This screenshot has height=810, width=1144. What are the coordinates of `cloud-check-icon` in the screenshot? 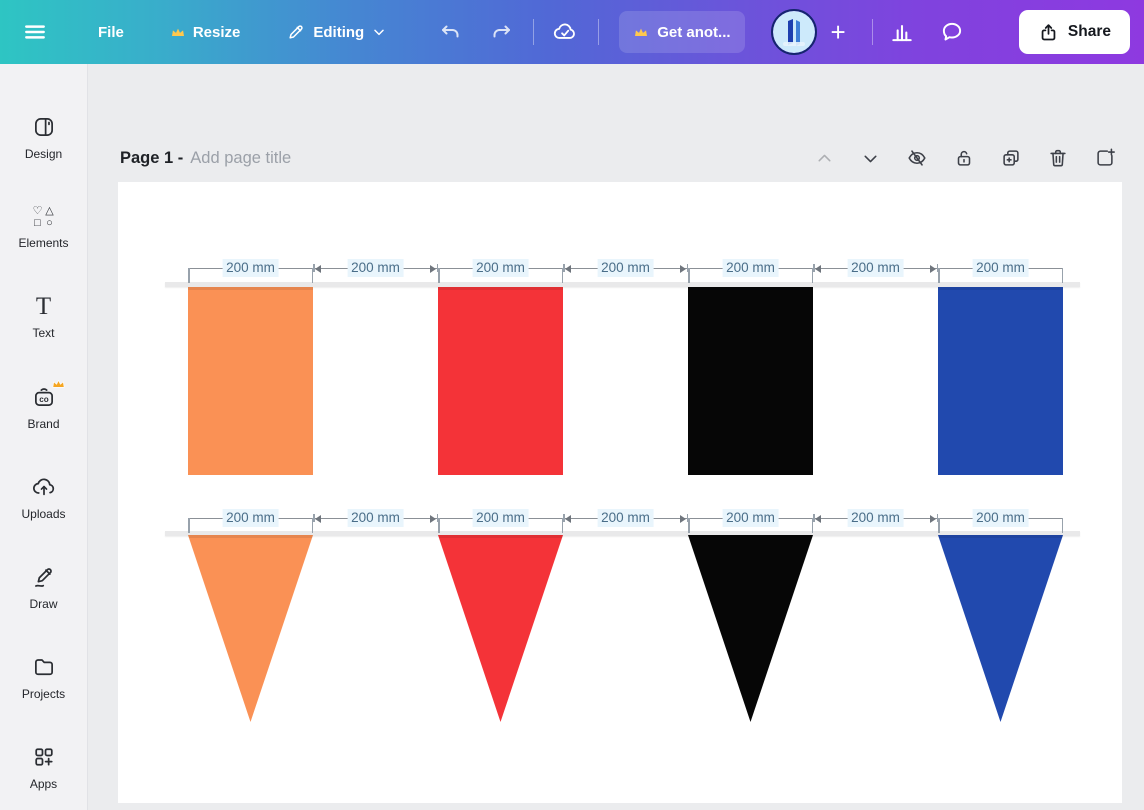 It's located at (565, 32).